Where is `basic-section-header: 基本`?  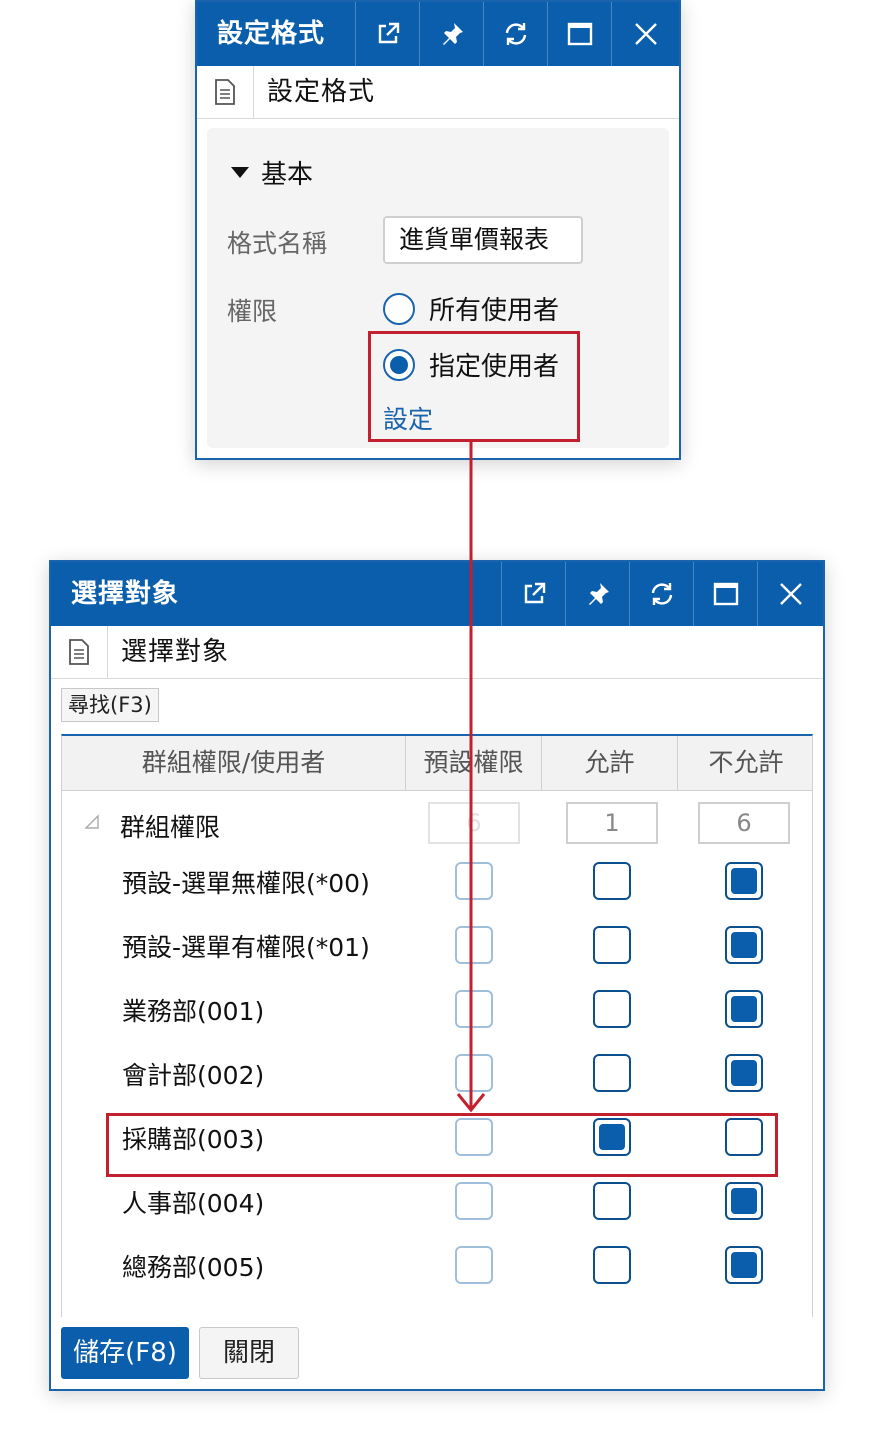
basic-section-header: 基本 is located at coordinates (272, 172).